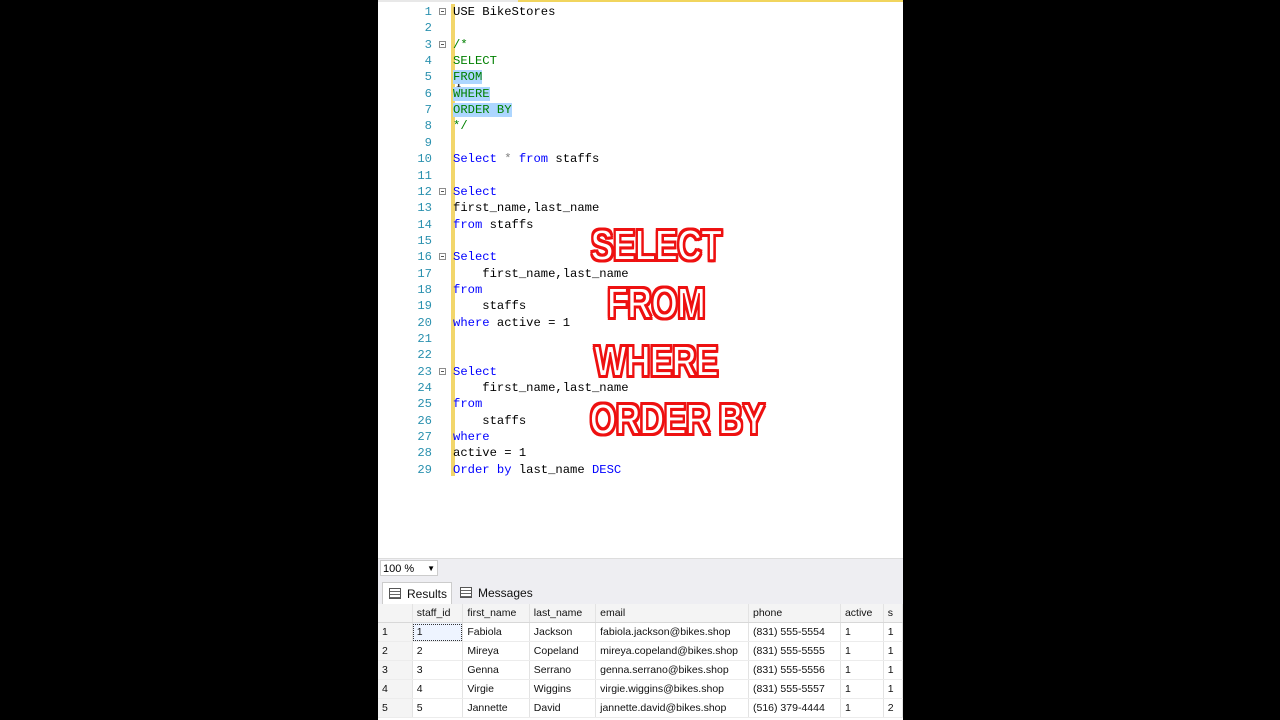 The width and height of the screenshot is (1280, 720). I want to click on code-line: 8 */, so click(649, 126).